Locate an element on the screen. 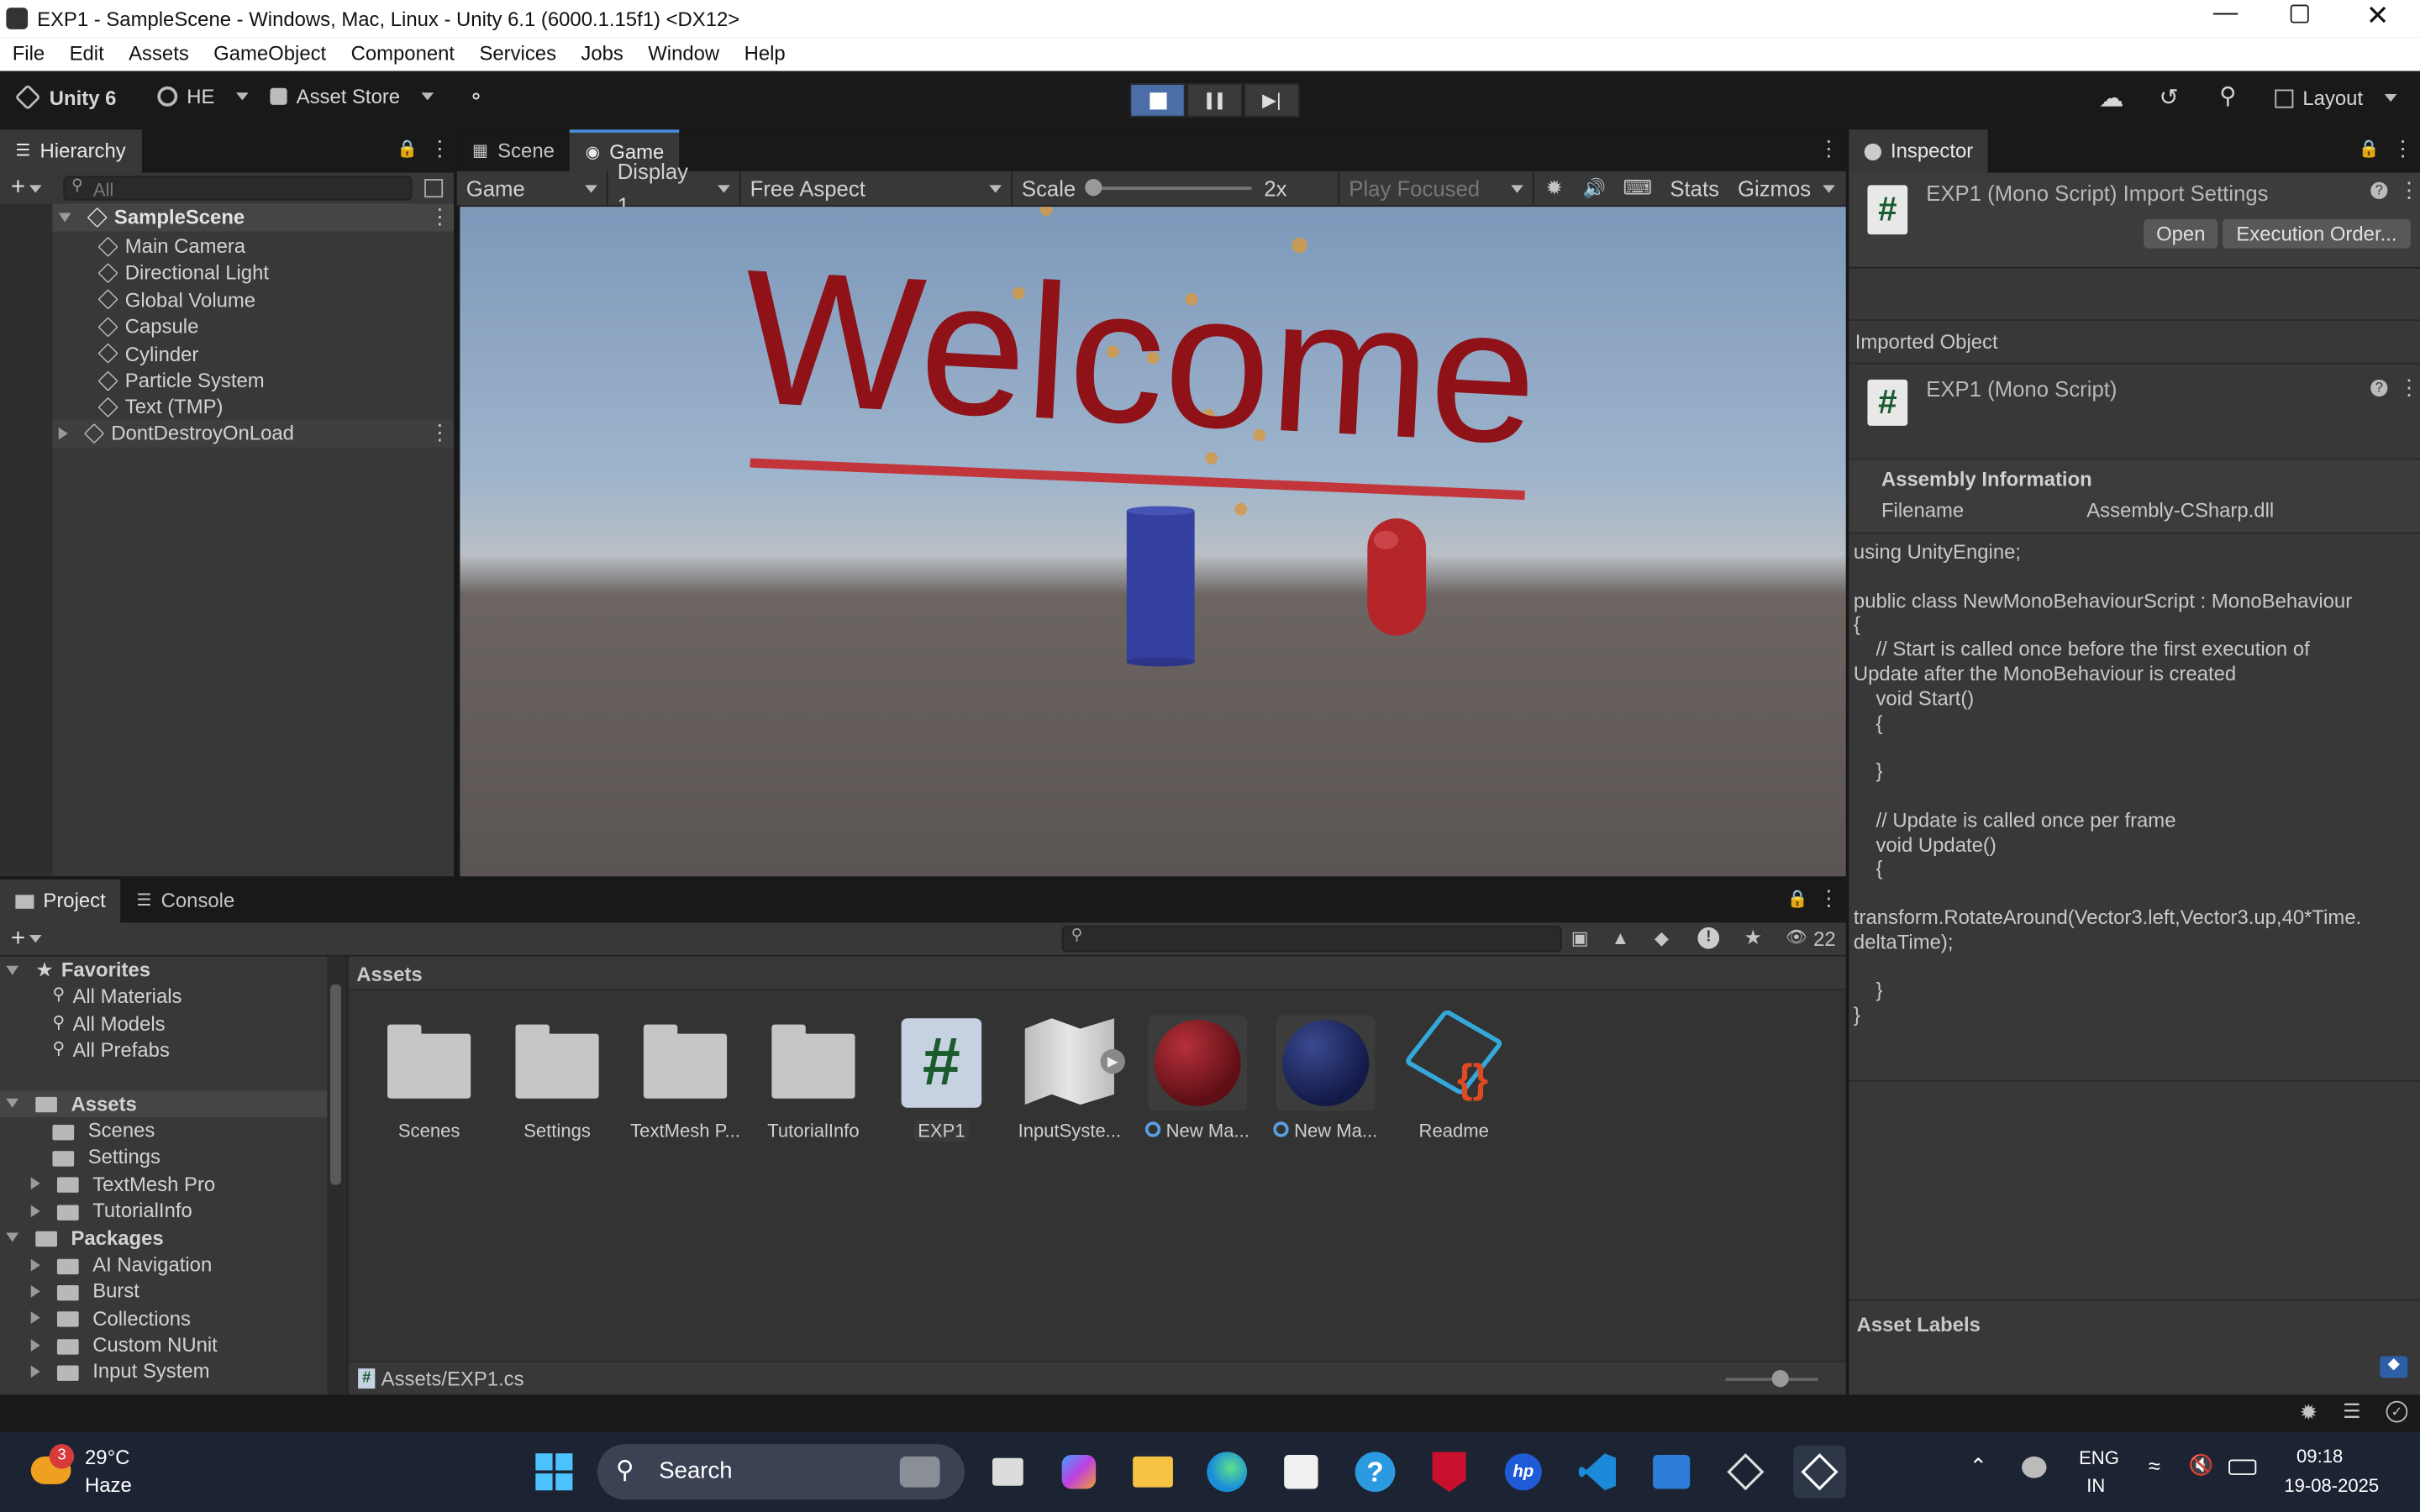 The image size is (2420, 1512). list-item: Directional Light is located at coordinates (276, 273).